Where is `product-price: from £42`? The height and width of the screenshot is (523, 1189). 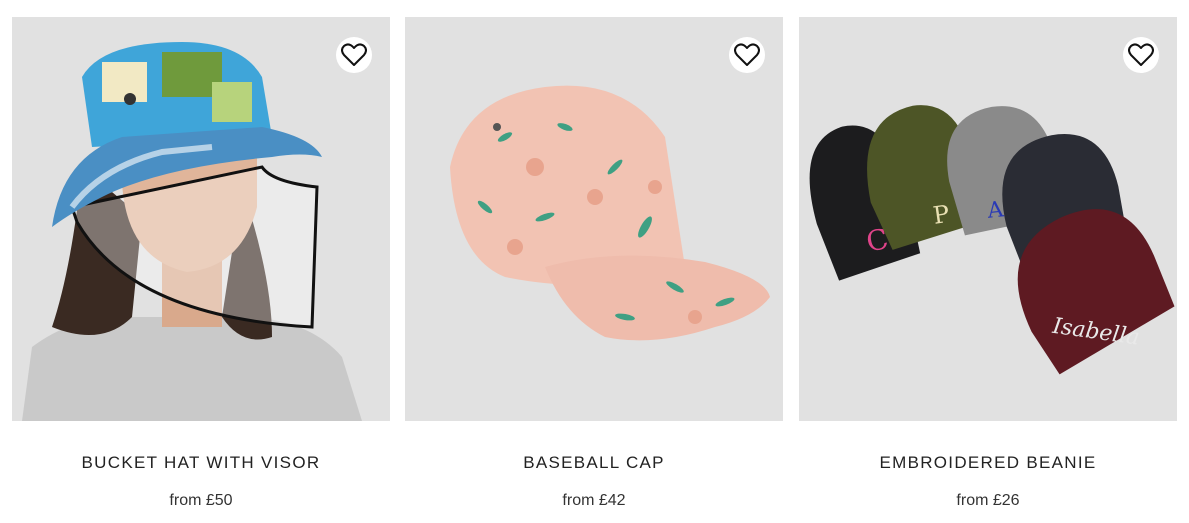
product-price: from £42 is located at coordinates (594, 500).